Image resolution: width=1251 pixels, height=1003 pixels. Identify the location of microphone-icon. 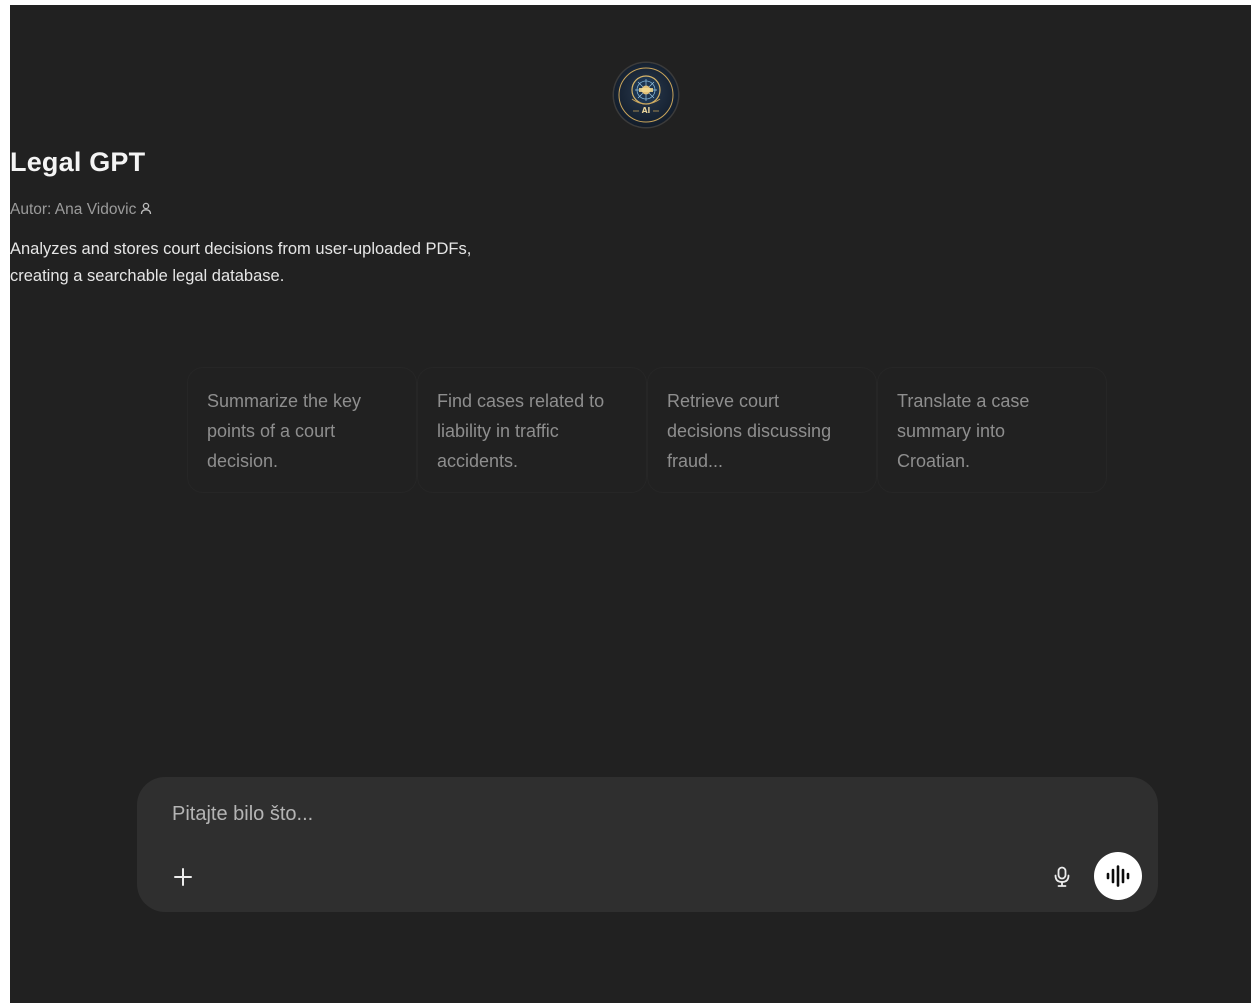
(1062, 876).